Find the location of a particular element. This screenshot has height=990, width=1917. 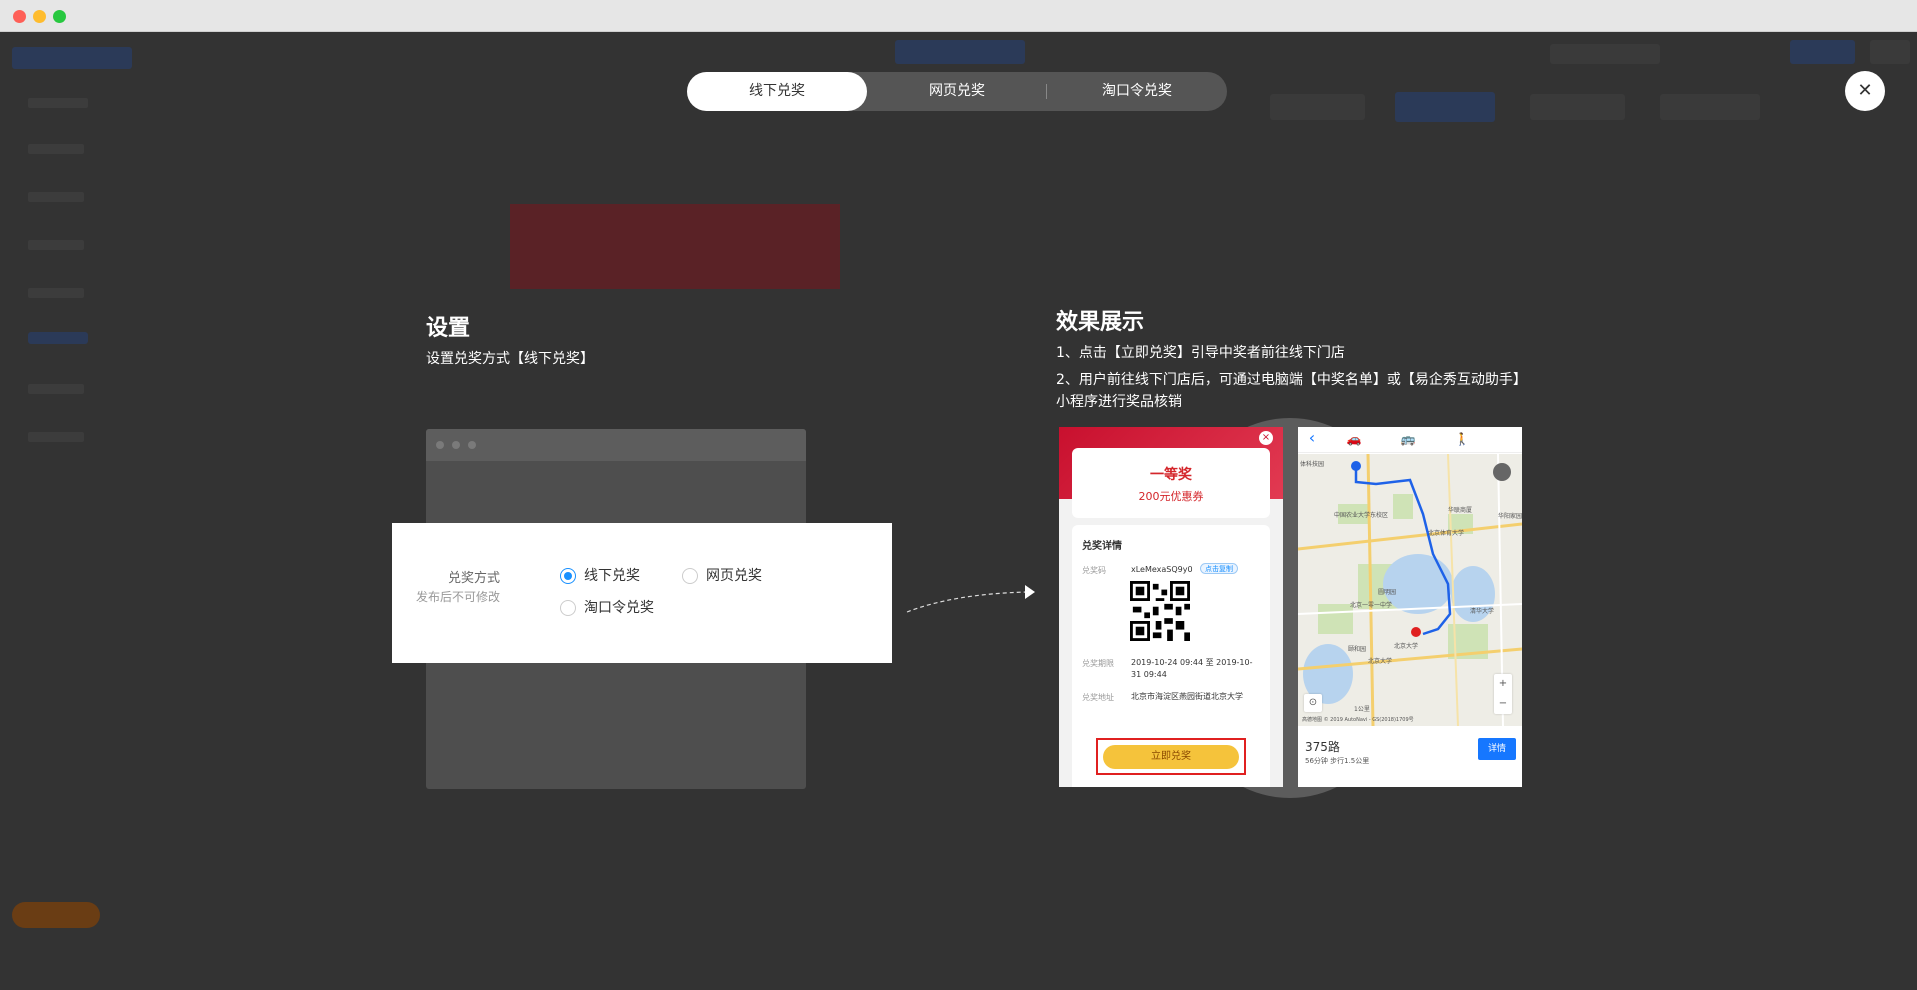

walk-icon: 🚶 is located at coordinates (1462, 439).